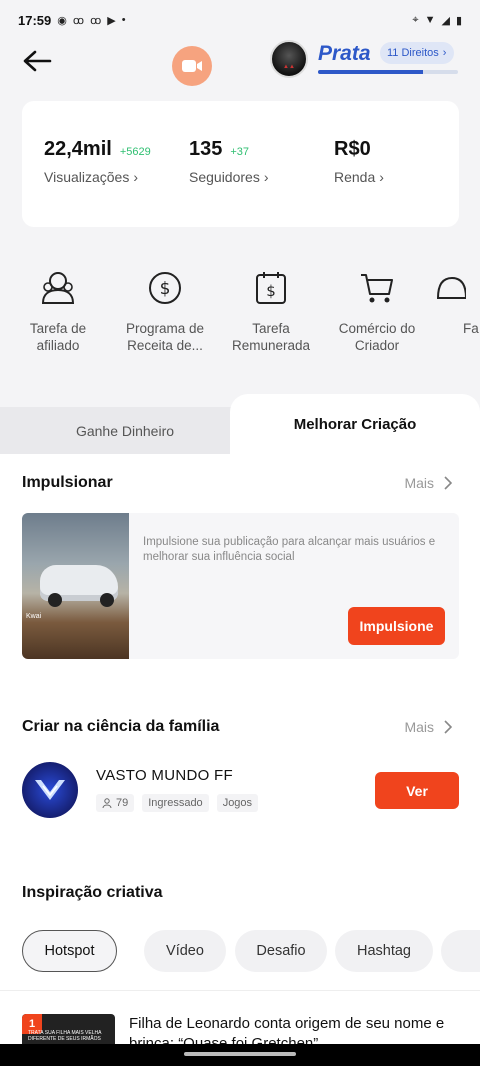  I want to click on family-more-link: Mais, so click(428, 727).